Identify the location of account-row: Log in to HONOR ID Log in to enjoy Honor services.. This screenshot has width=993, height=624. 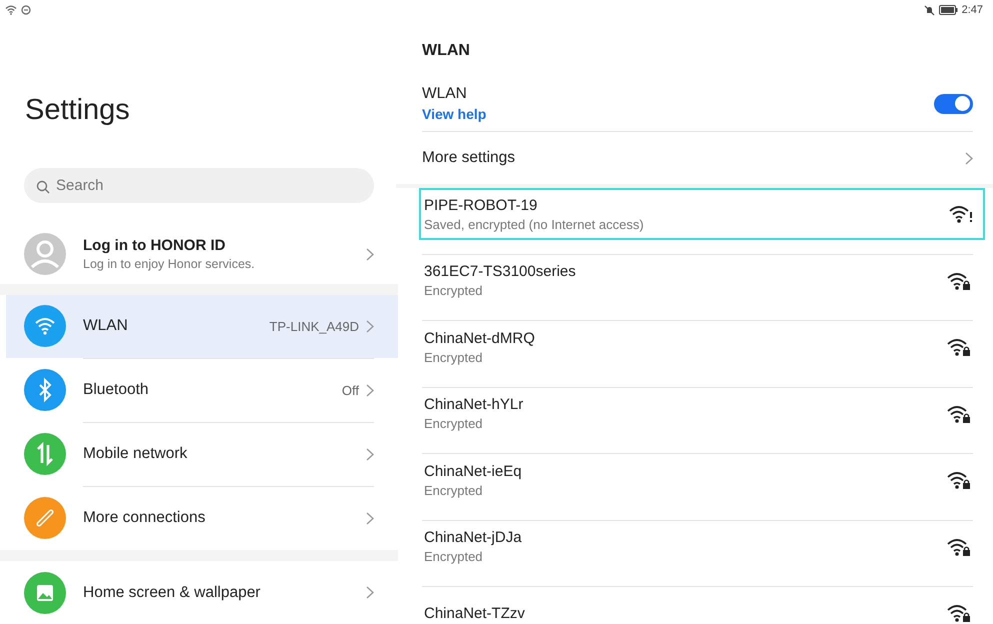
(202, 254).